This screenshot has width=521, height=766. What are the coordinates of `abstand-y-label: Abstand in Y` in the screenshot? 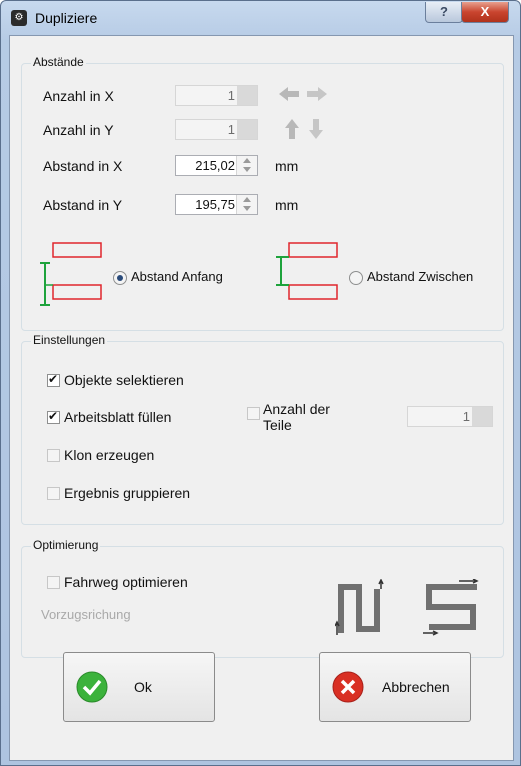 It's located at (83, 205).